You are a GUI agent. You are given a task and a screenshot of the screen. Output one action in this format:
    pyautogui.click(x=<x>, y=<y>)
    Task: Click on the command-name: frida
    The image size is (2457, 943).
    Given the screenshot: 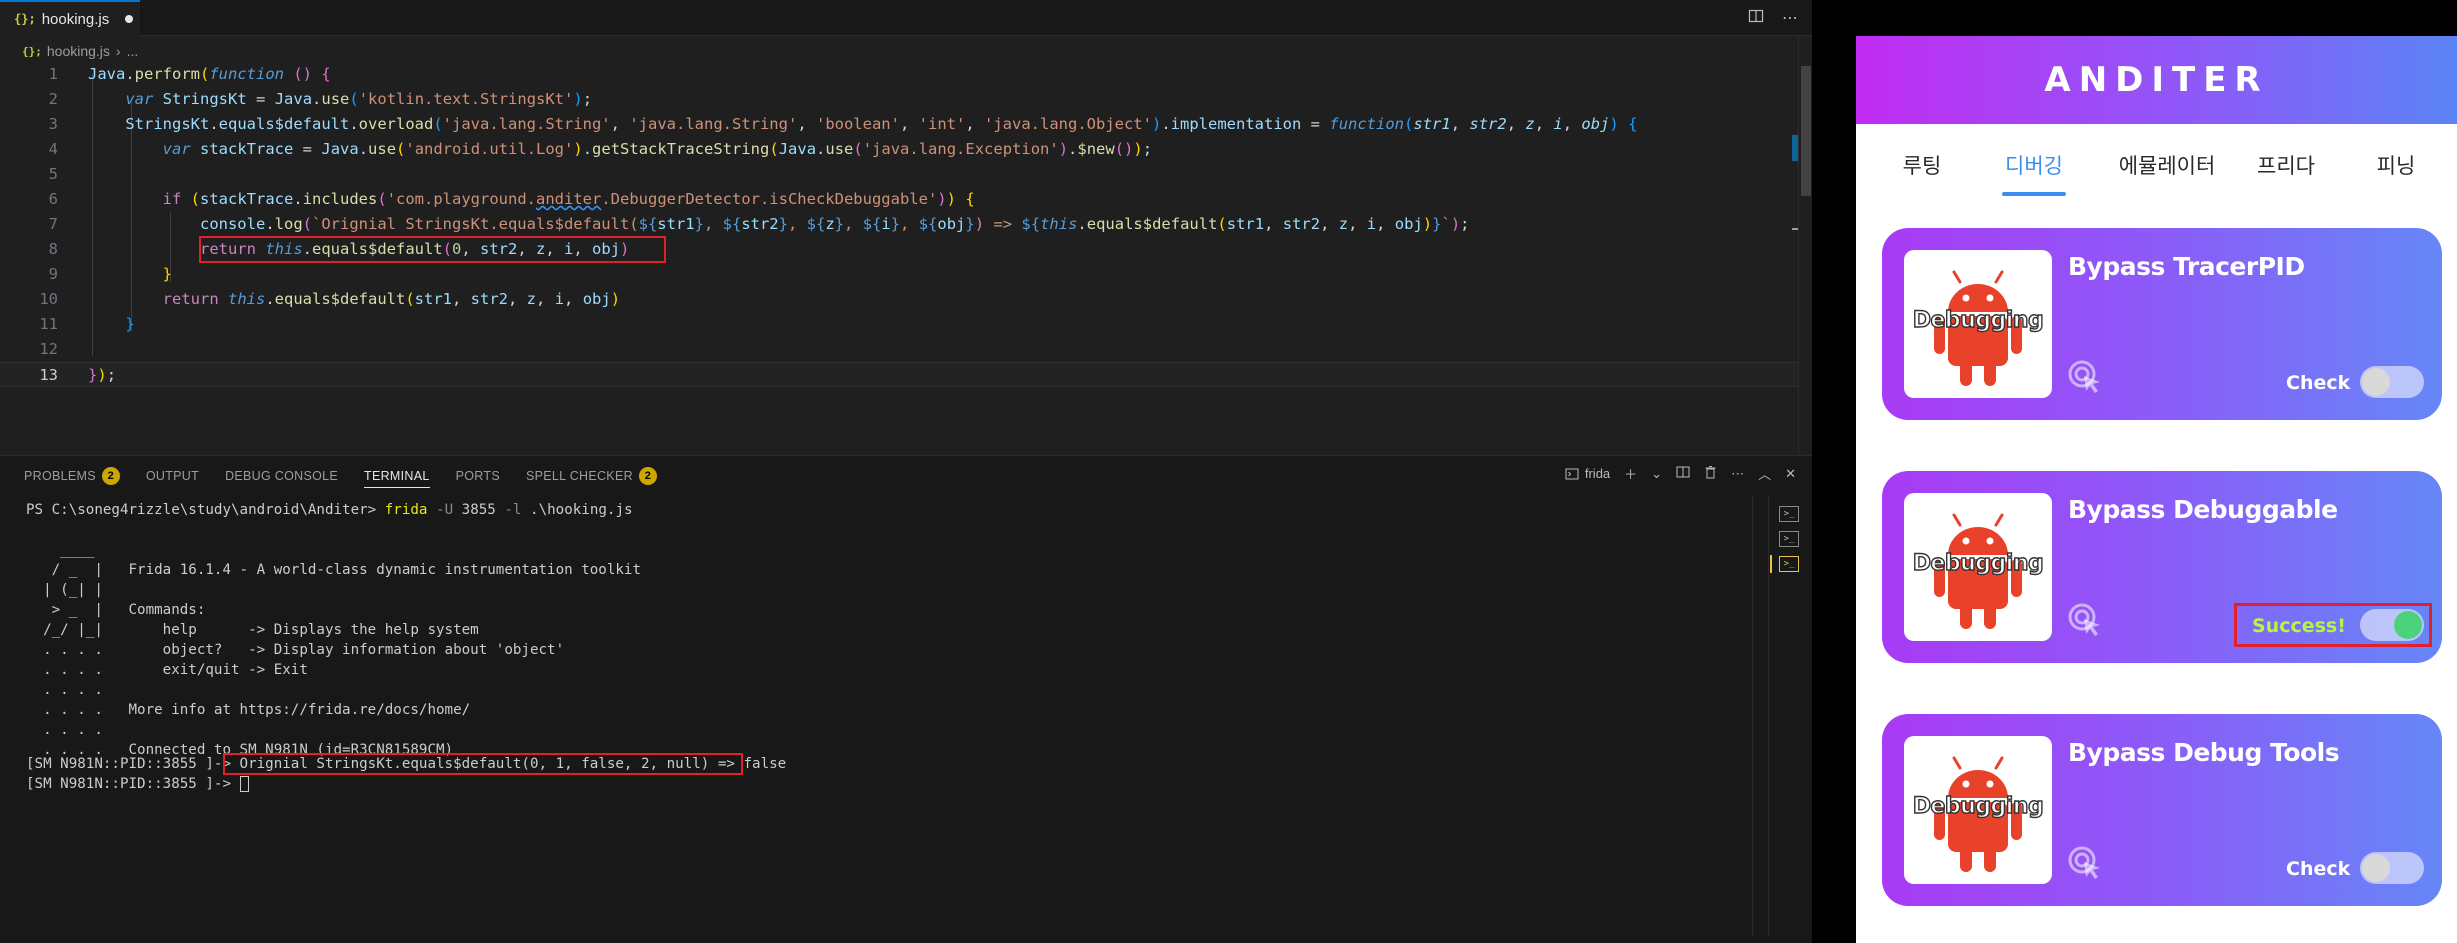 What is the action you would take?
    pyautogui.click(x=406, y=510)
    